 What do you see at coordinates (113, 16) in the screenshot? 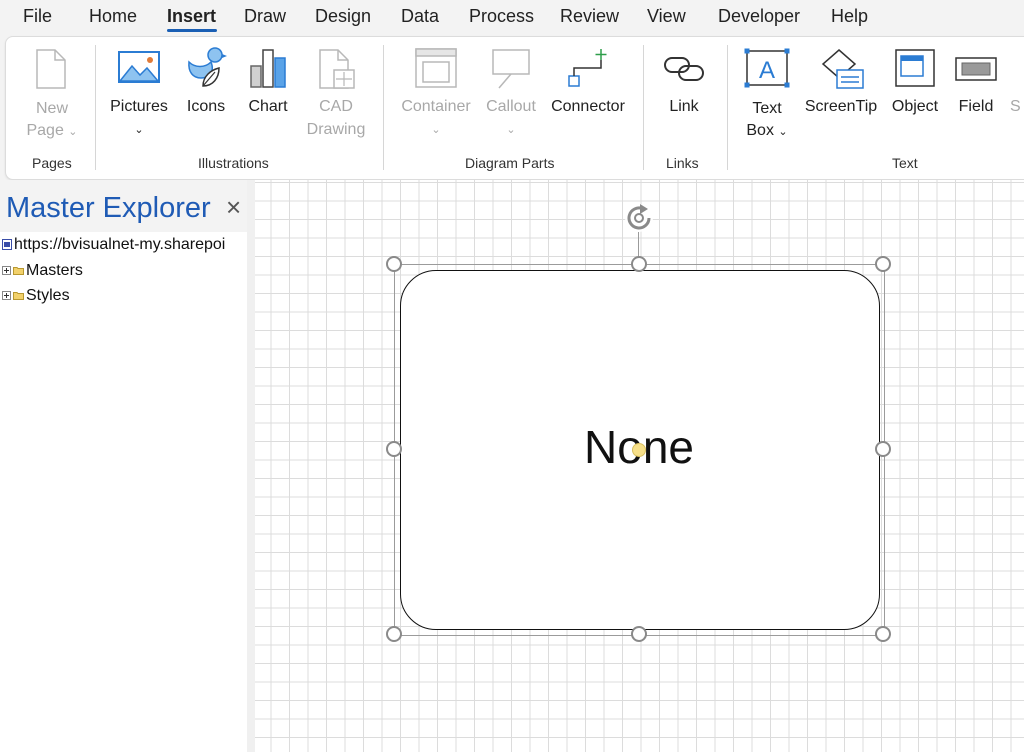
I see `menu-home: Home` at bounding box center [113, 16].